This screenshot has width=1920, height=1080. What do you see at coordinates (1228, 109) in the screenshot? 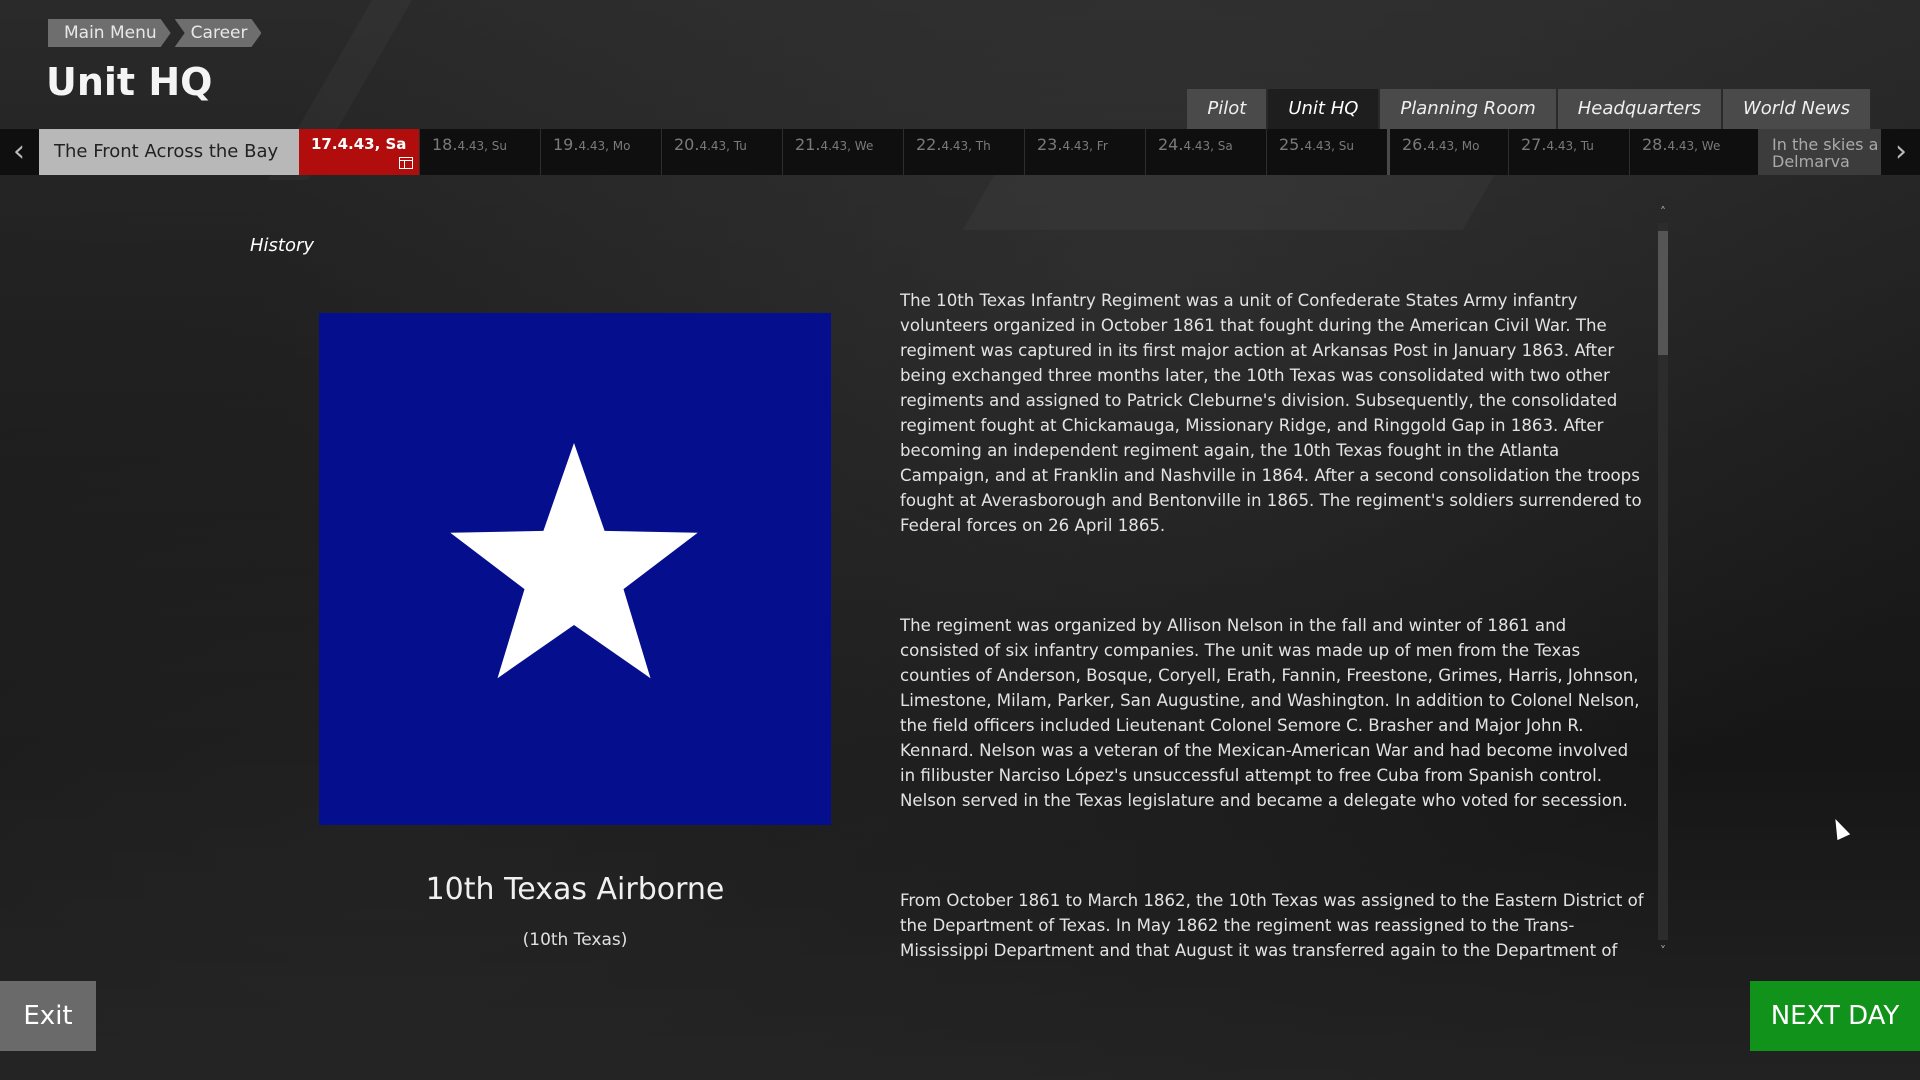
I see `tab-pilot: Pilot` at bounding box center [1228, 109].